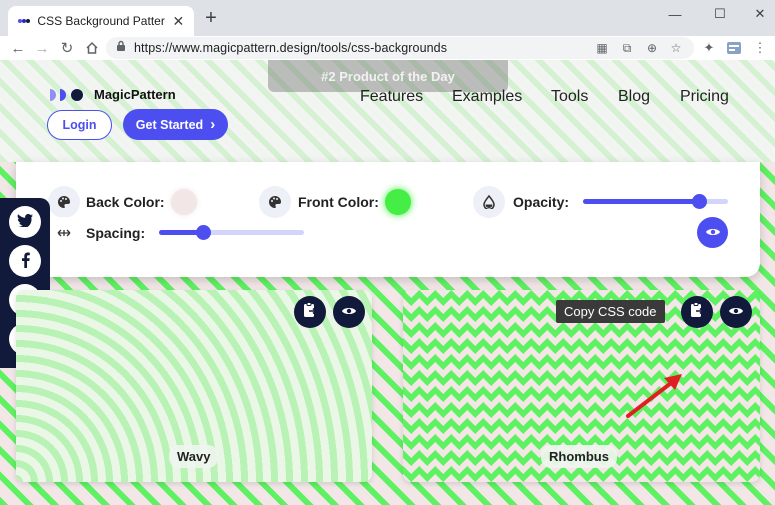 The height and width of the screenshot is (505, 775). I want to click on close-window-button: ✕, so click(757, 14).